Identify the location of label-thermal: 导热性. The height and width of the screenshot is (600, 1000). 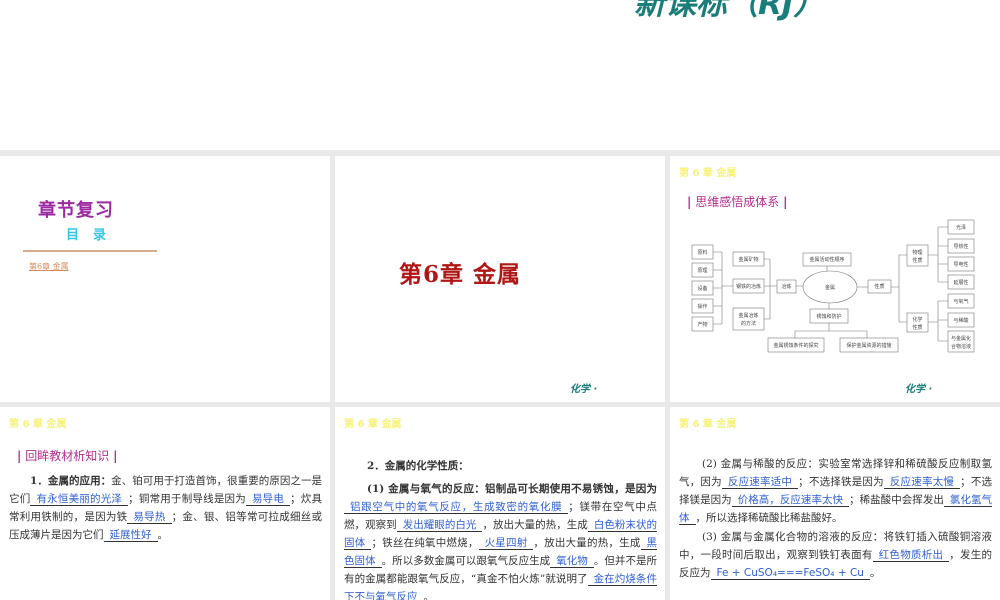
(960, 246).